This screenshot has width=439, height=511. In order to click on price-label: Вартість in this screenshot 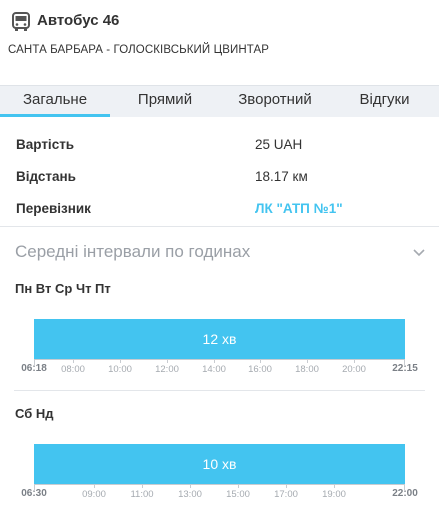, I will do `click(45, 144)`.